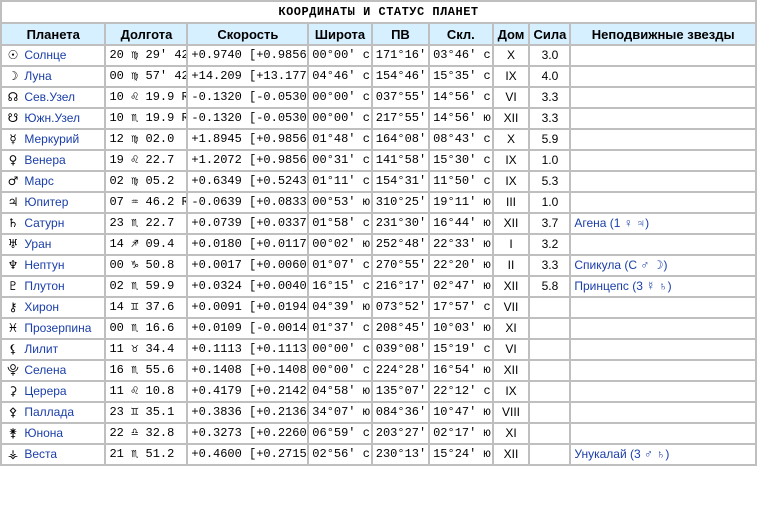  I want to click on speed-cell: +0.0324 [+0.0040], so click(248, 286).